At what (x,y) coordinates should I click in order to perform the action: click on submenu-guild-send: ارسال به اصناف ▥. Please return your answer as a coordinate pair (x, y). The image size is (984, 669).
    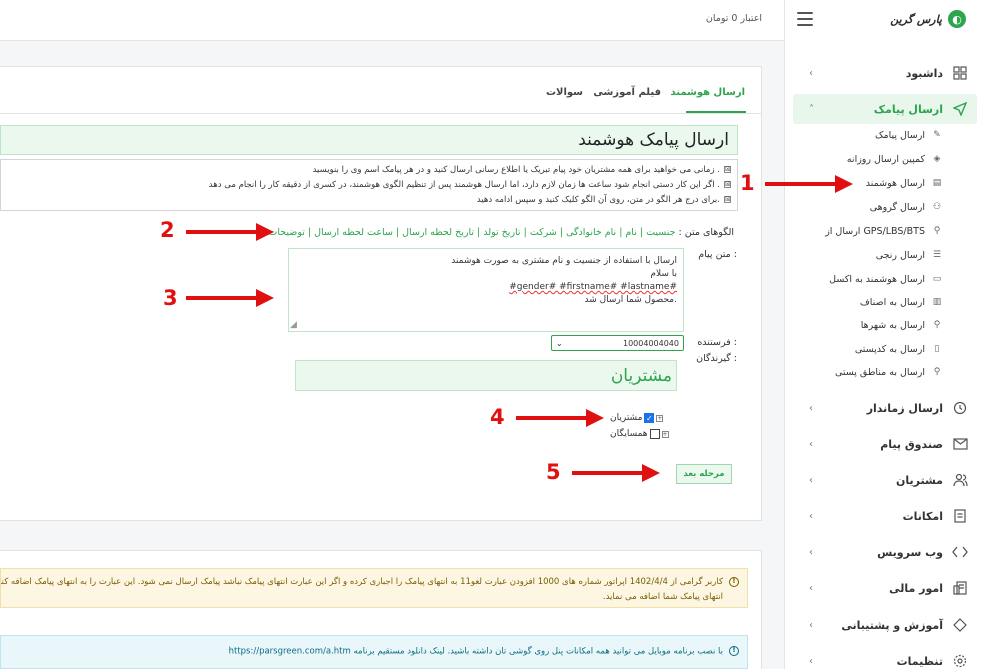
    Looking at the image, I should click on (891, 302).